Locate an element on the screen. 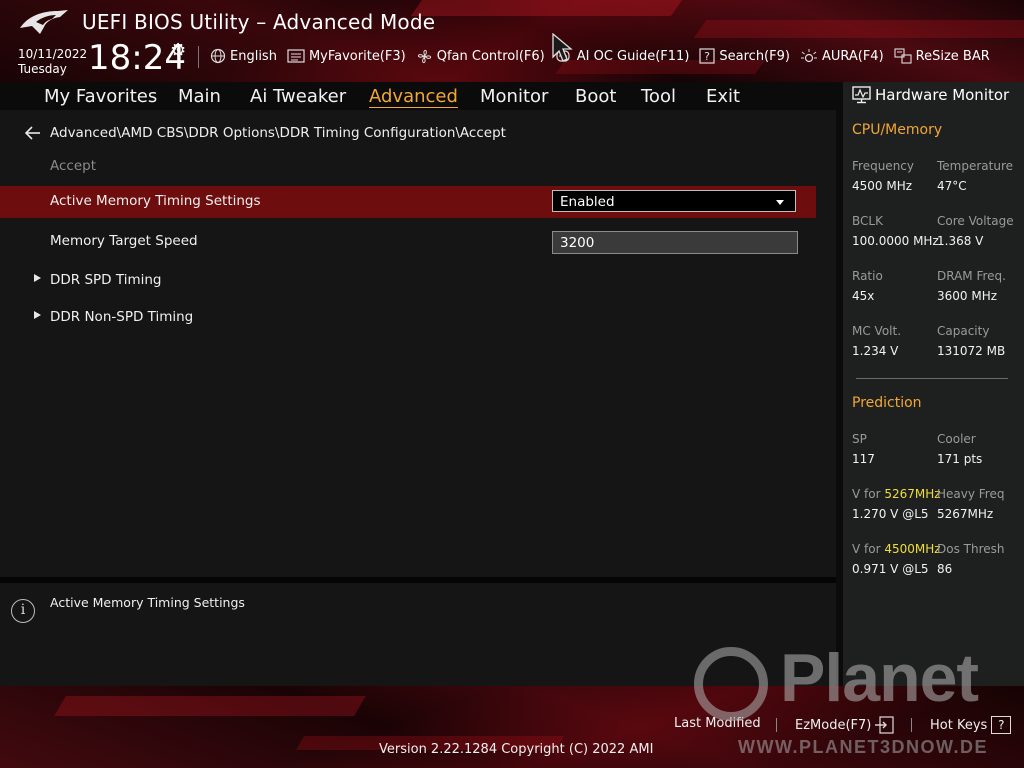 This screenshot has height=768, width=1024. date-text: 10/11/2022 is located at coordinates (53, 54).